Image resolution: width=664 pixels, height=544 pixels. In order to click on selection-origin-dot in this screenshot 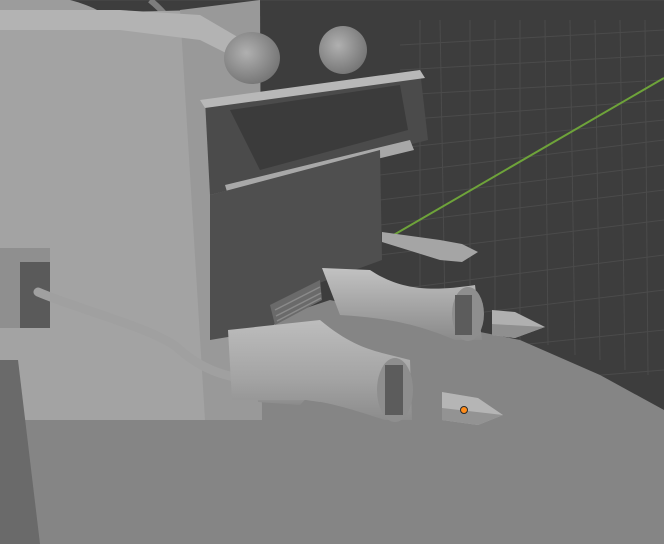, I will do `click(464, 410)`.